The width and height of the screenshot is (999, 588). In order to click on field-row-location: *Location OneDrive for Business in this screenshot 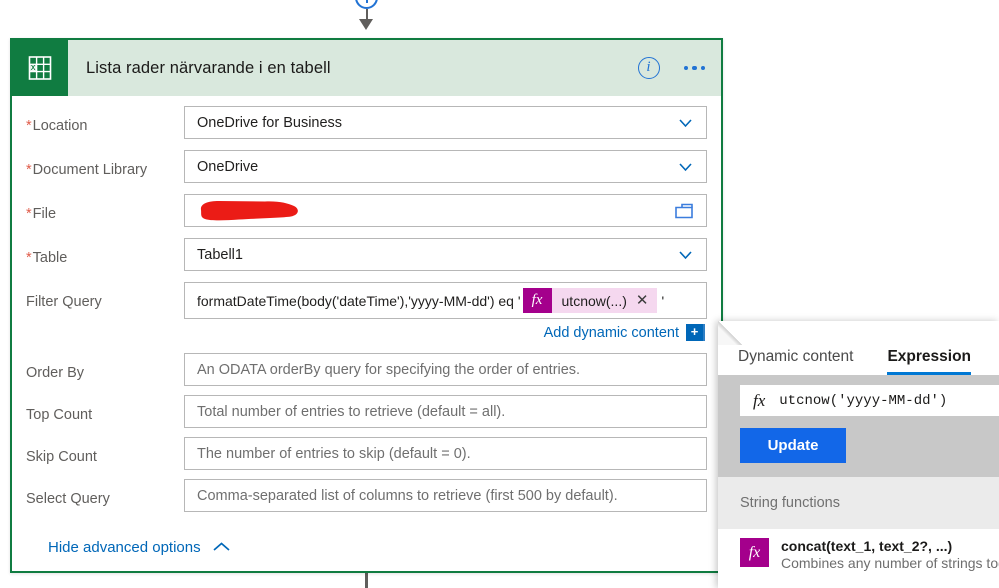, I will do `click(366, 128)`.